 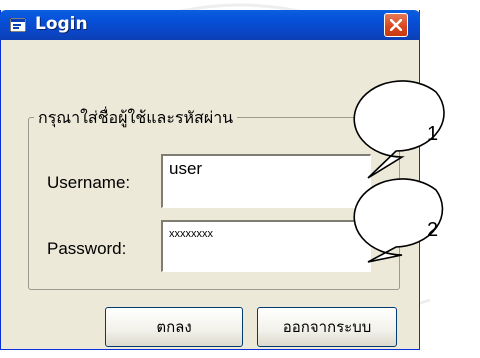 What do you see at coordinates (87, 248) in the screenshot?
I see `password-label: Password:` at bounding box center [87, 248].